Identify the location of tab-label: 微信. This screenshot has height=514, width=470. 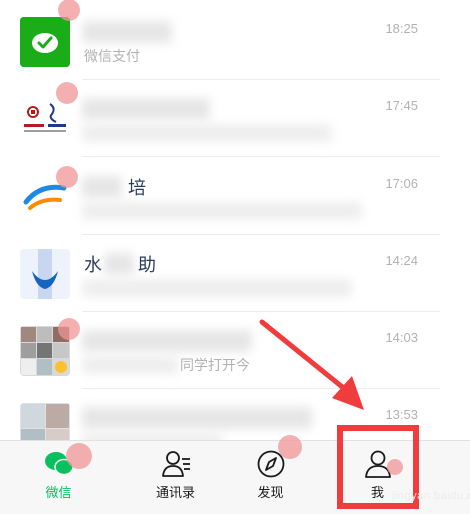
(58, 492).